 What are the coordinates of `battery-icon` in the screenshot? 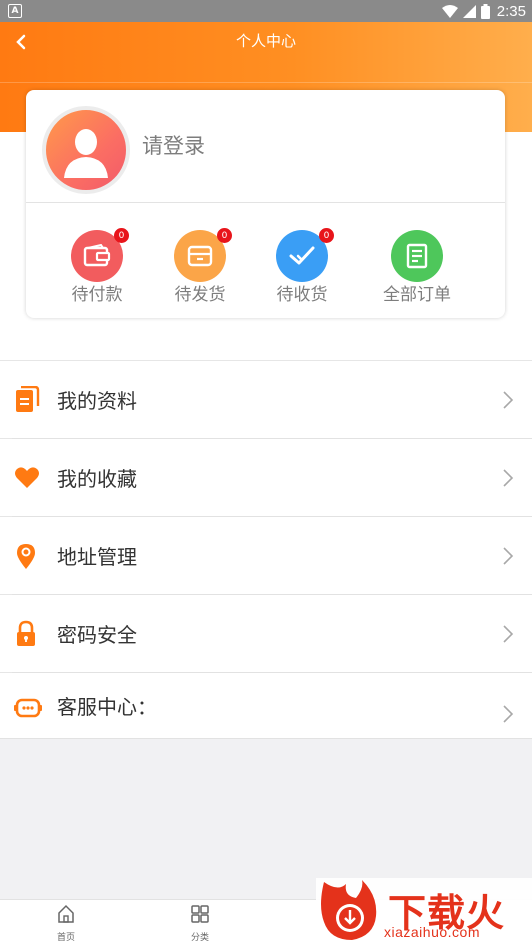 It's located at (485, 11).